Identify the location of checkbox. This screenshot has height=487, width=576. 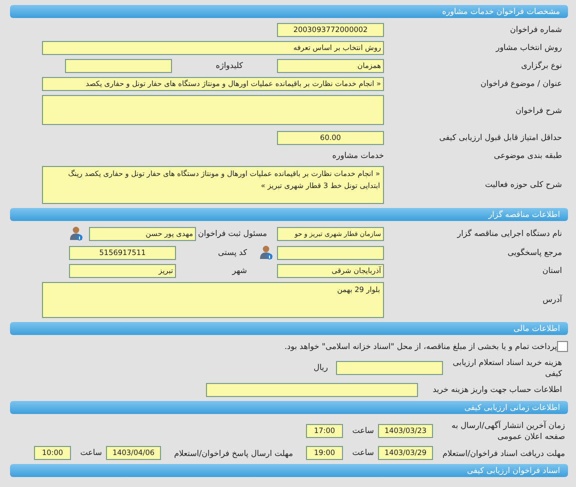
(562, 346).